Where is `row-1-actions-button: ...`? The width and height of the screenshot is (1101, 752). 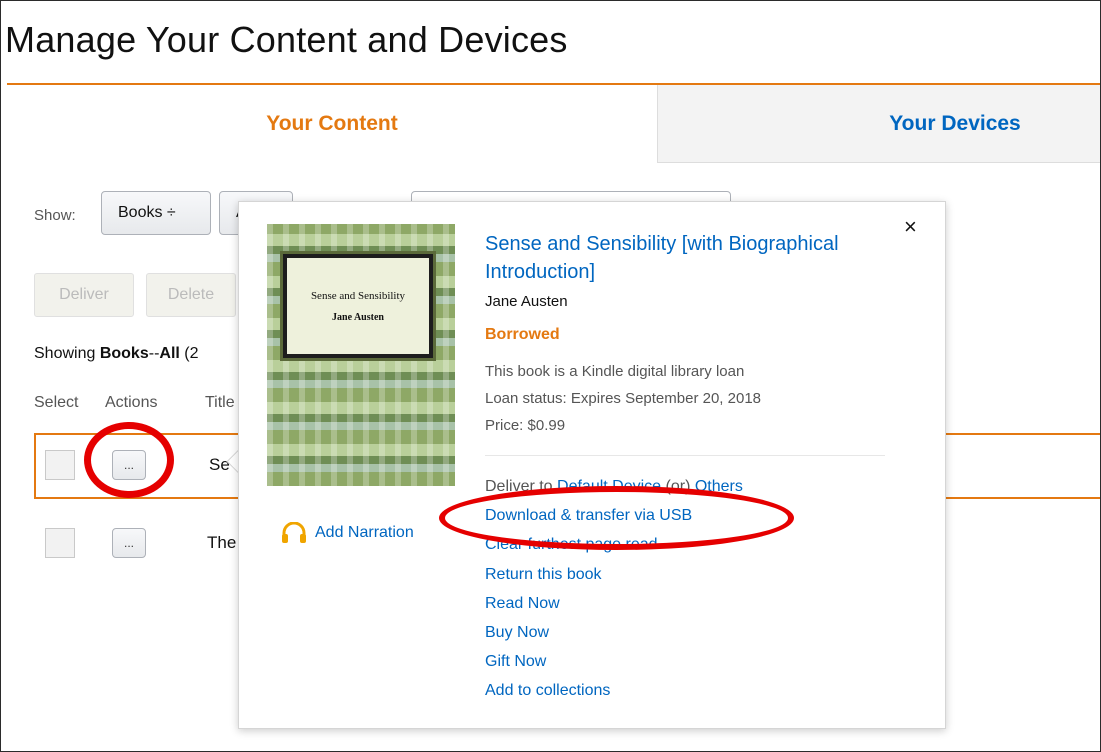
row-1-actions-button: ... is located at coordinates (129, 465).